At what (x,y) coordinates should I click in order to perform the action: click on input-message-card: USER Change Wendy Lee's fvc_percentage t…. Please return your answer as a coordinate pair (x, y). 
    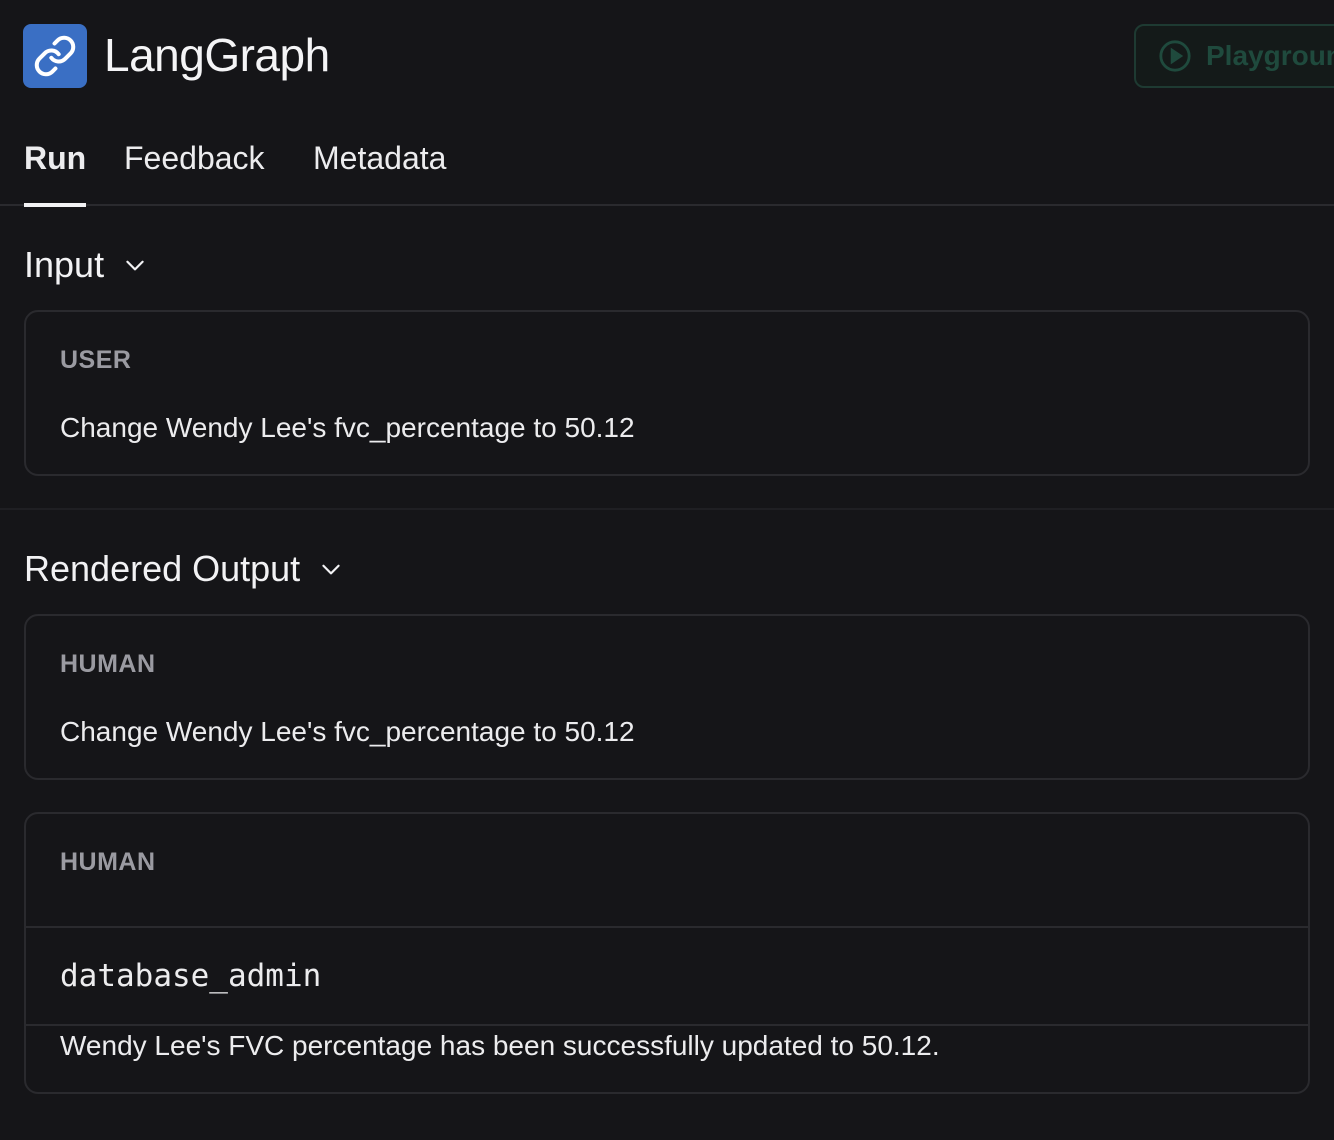
    Looking at the image, I should click on (667, 393).